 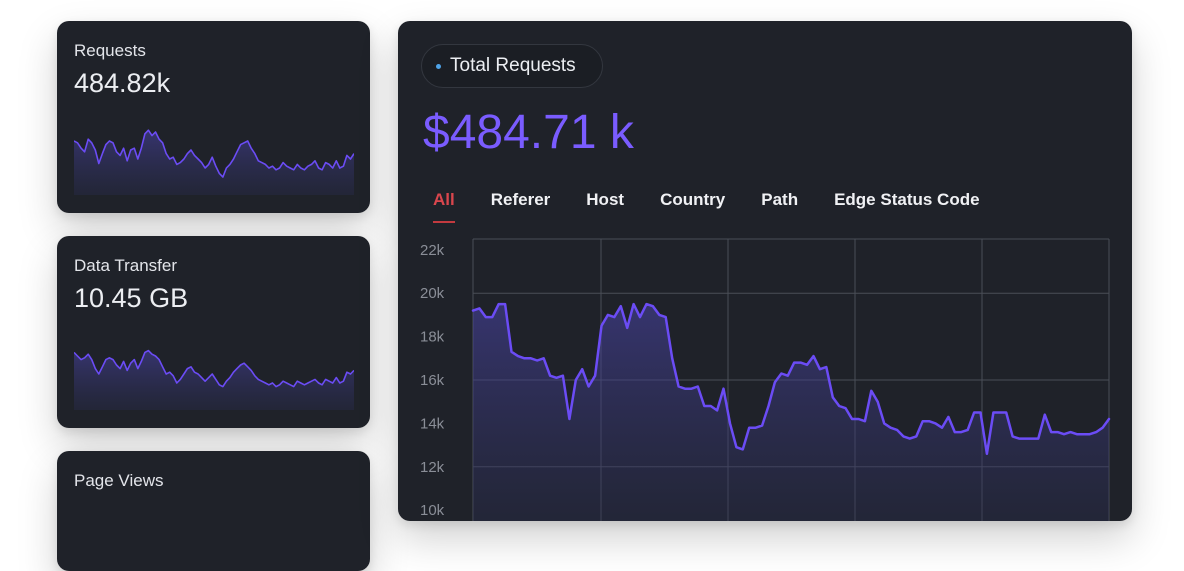 What do you see at coordinates (432, 337) in the screenshot?
I see `y-tick-label: 18k` at bounding box center [432, 337].